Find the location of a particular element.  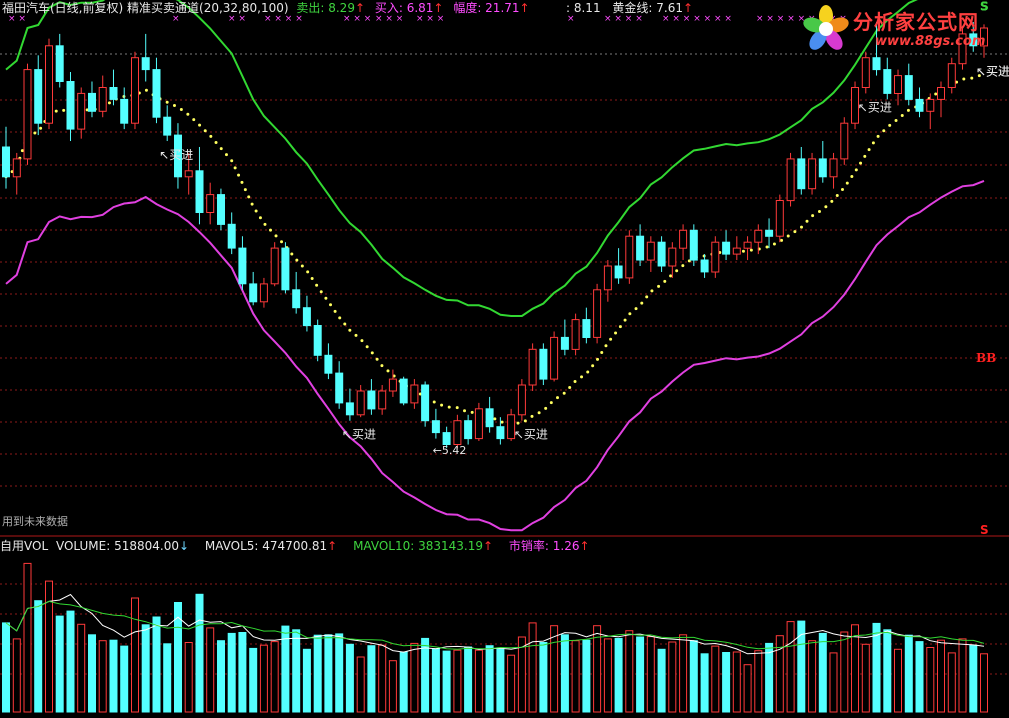

mavol10-arrow-icon: ↑ is located at coordinates (488, 546).